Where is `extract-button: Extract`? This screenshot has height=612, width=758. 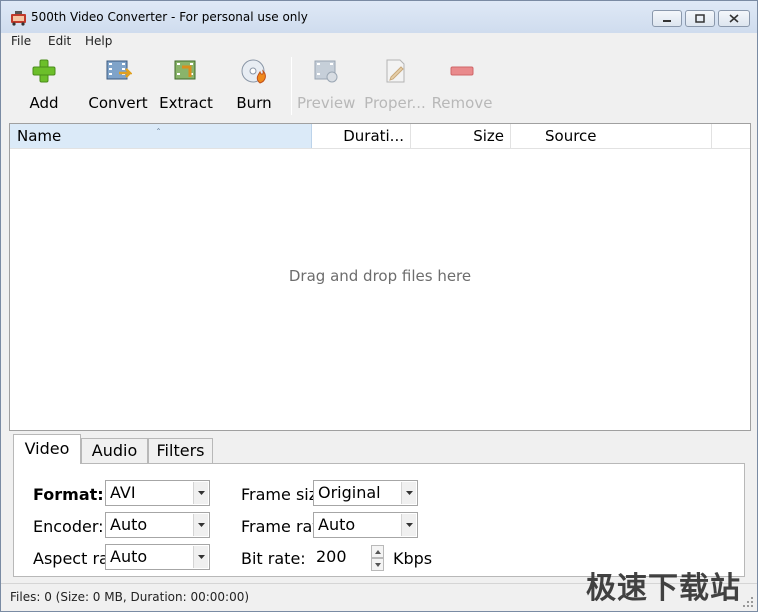 extract-button: Extract is located at coordinates (186, 87).